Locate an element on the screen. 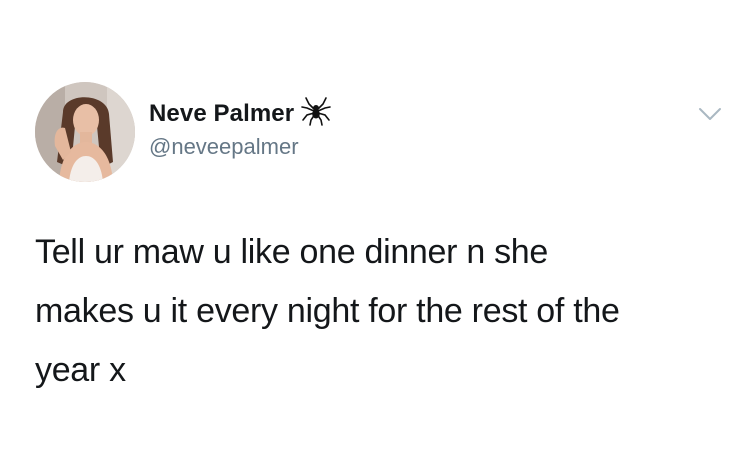  author-name-row: Neve Palmer is located at coordinates (240, 114).